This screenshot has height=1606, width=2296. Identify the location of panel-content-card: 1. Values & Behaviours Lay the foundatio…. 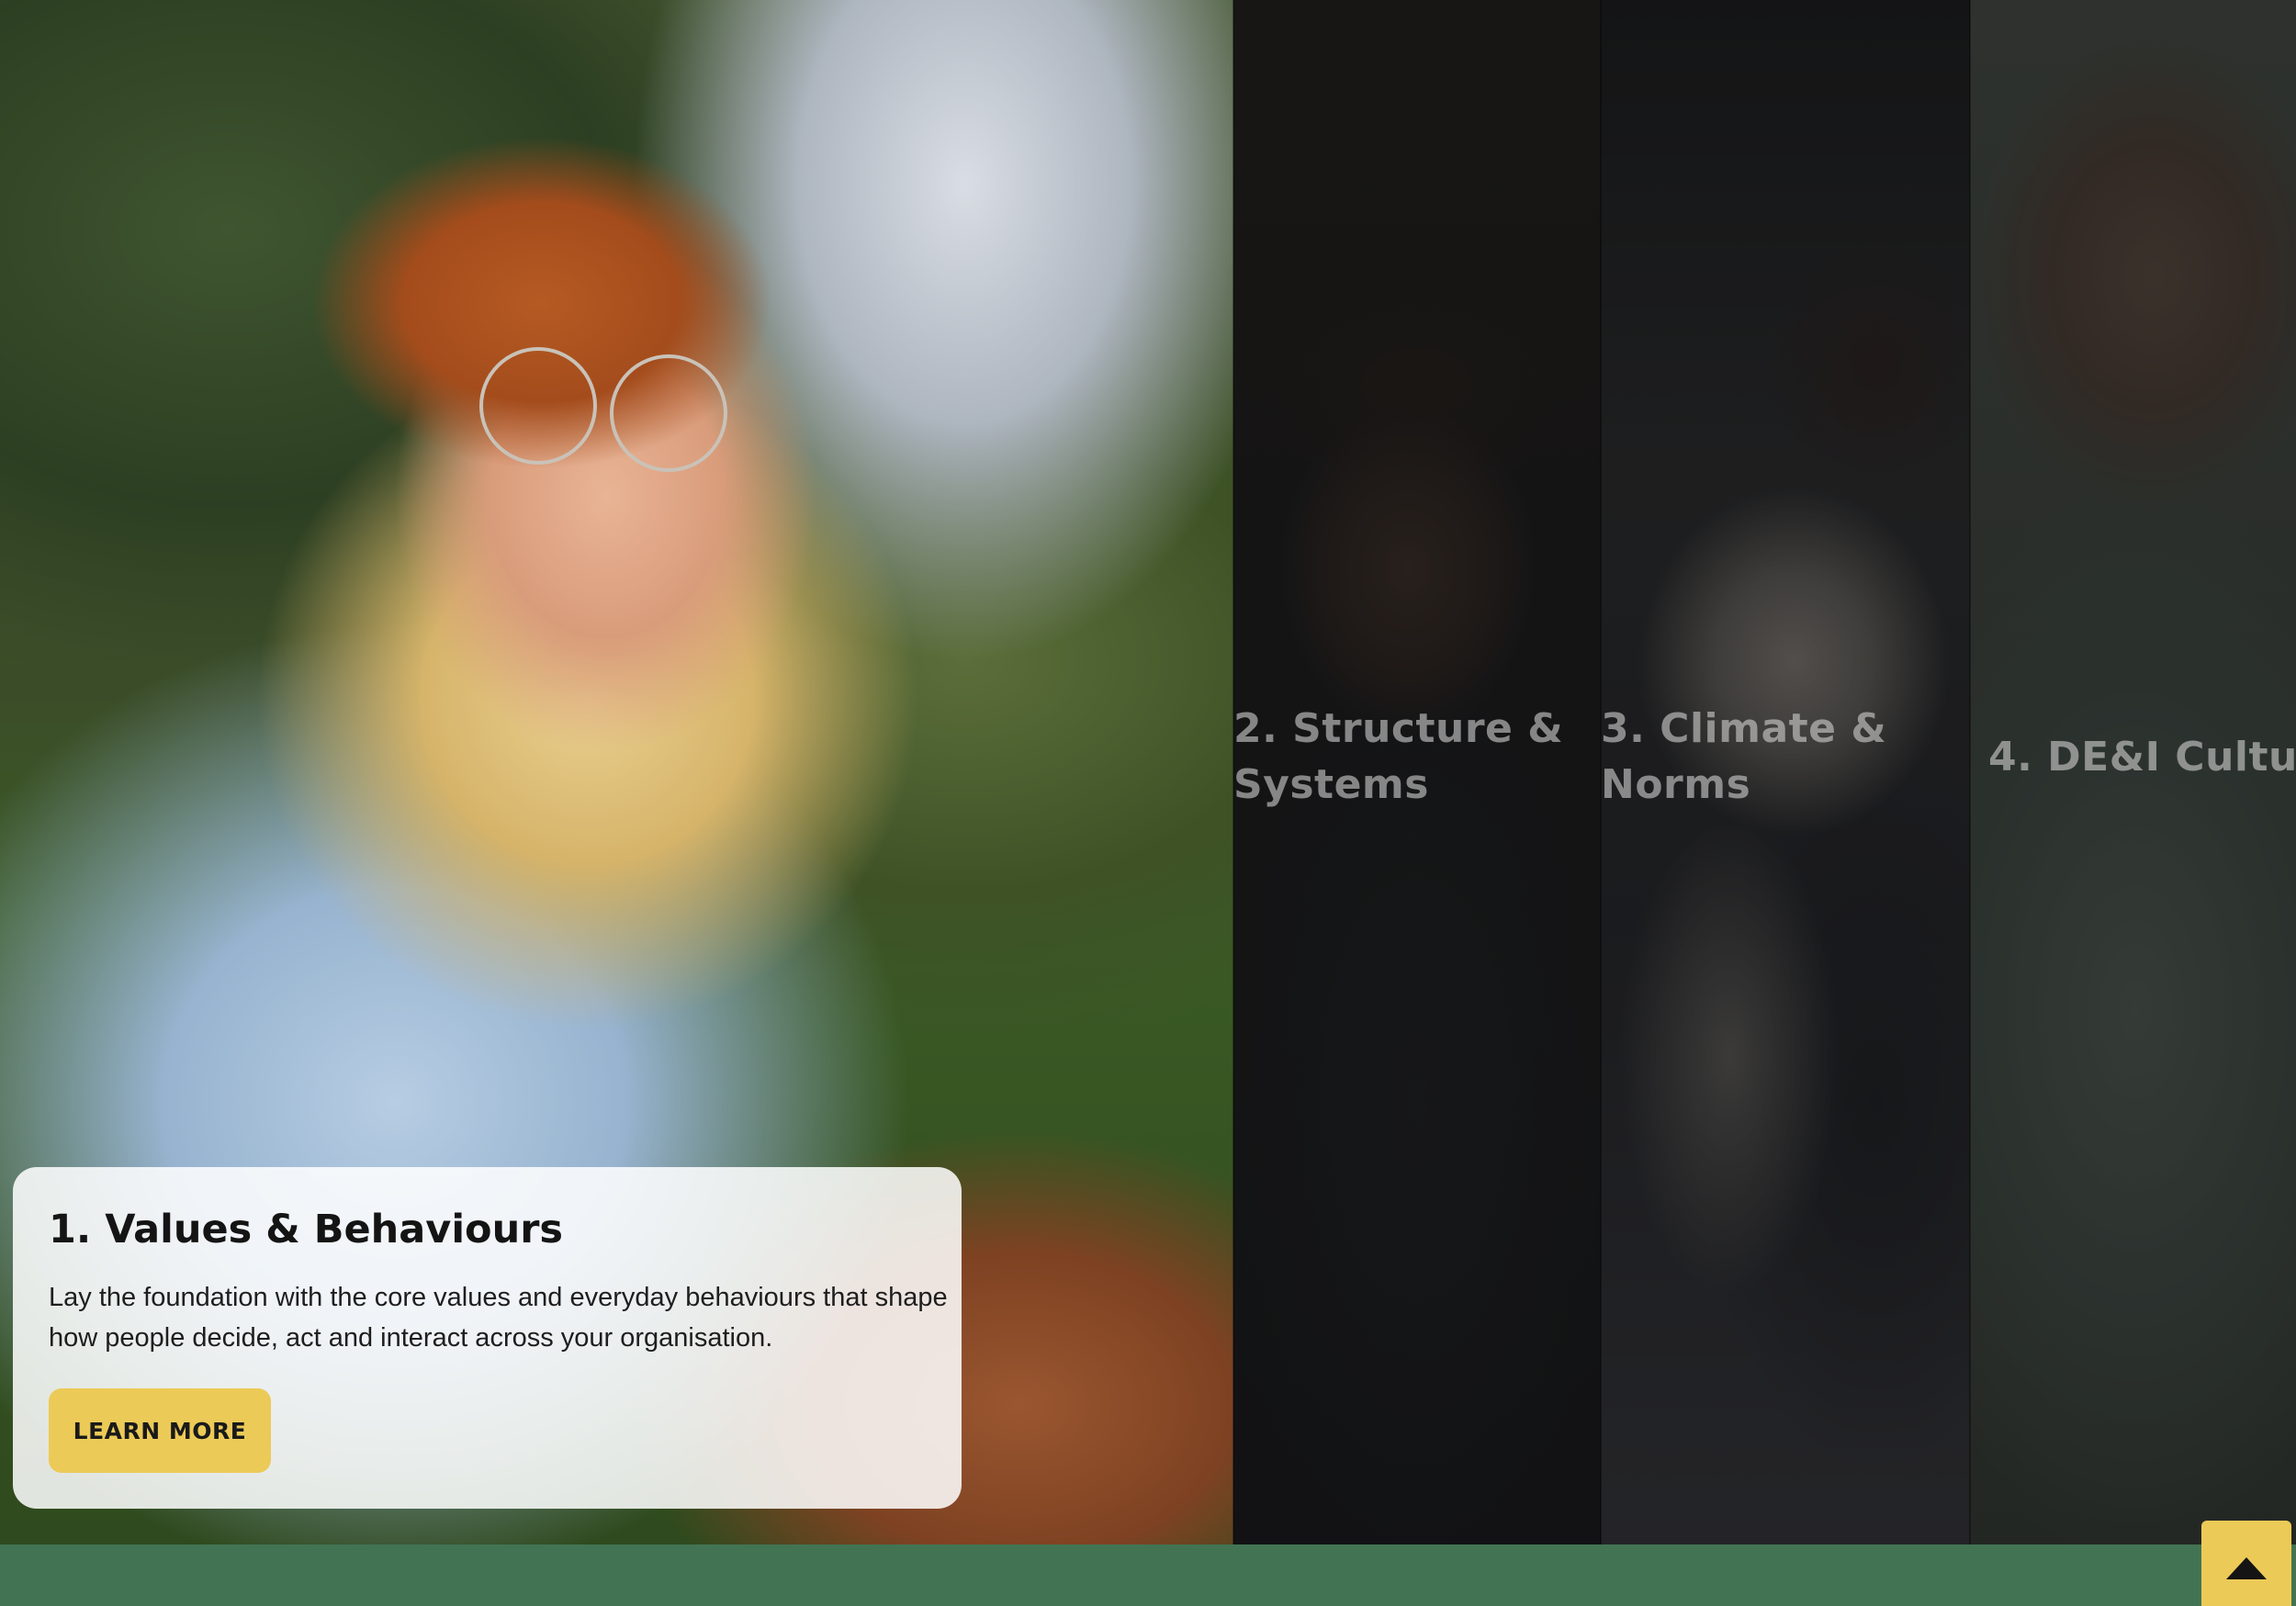
(488, 1338).